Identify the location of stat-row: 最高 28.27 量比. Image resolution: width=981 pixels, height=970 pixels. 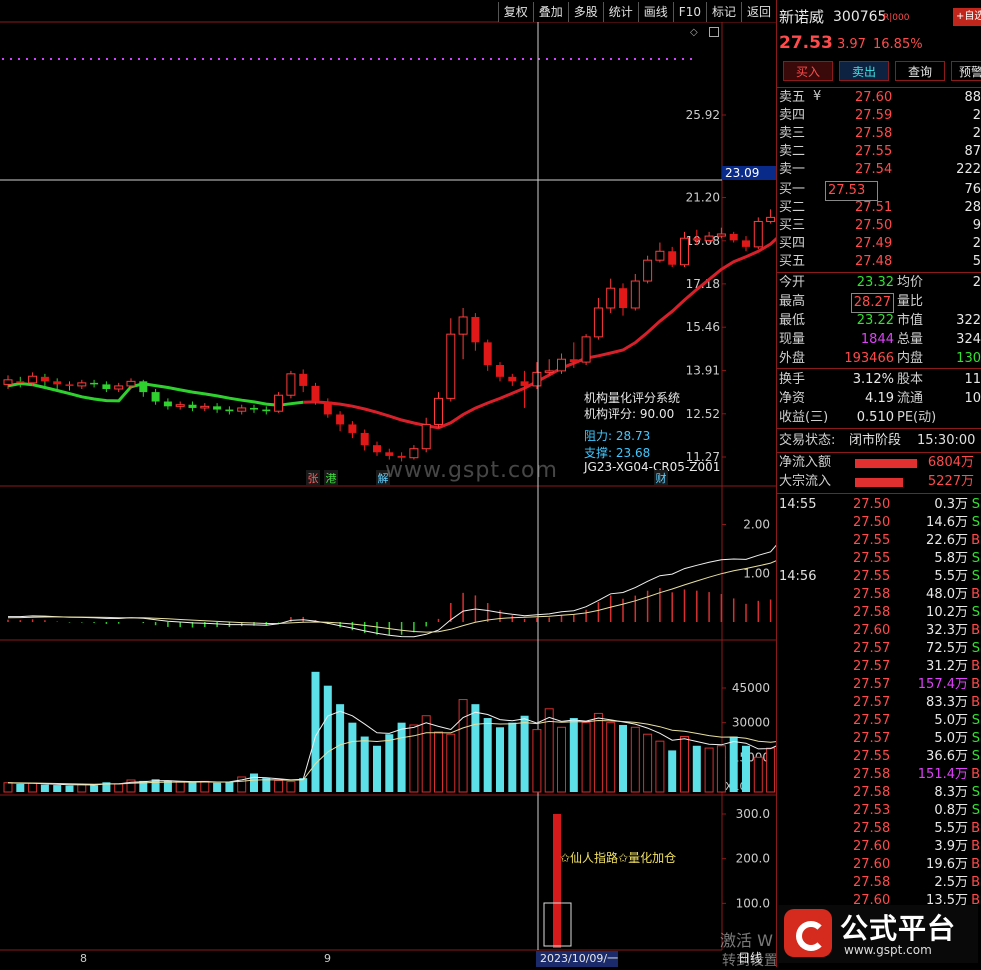
(879, 303).